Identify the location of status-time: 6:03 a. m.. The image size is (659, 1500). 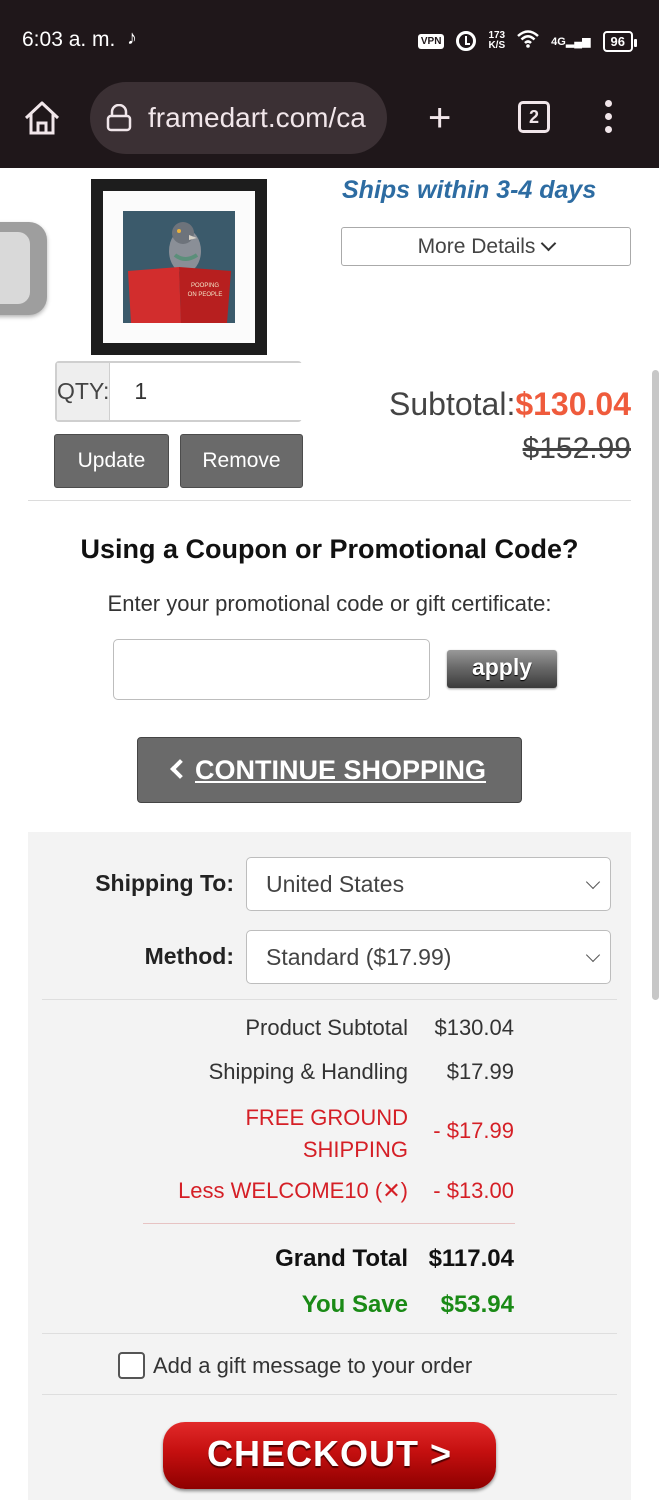
(69, 39).